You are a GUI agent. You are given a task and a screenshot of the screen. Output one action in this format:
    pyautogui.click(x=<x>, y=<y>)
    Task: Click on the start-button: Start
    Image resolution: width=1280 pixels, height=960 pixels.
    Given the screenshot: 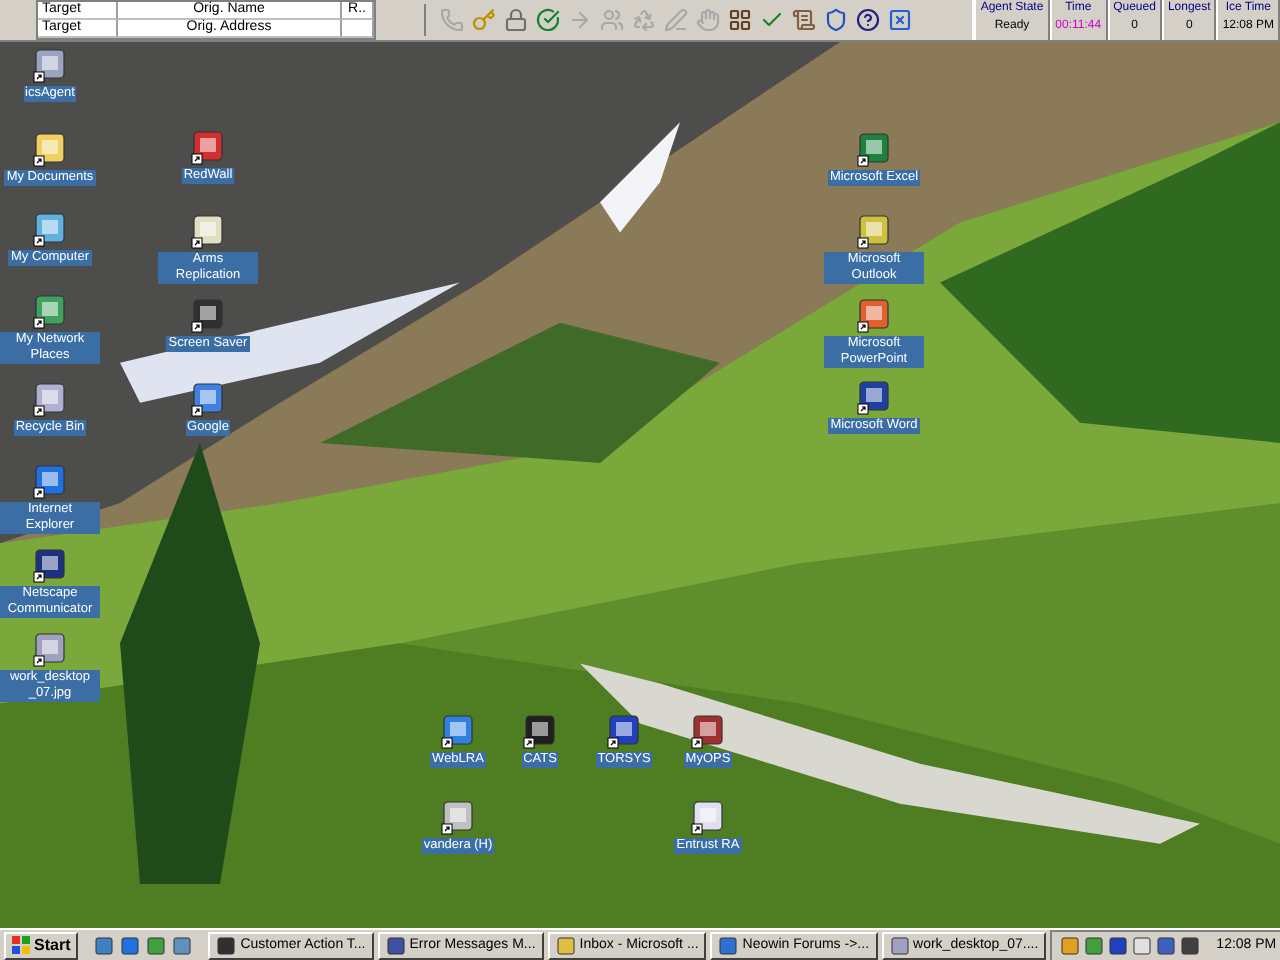 What is the action you would take?
    pyautogui.click(x=41, y=945)
    